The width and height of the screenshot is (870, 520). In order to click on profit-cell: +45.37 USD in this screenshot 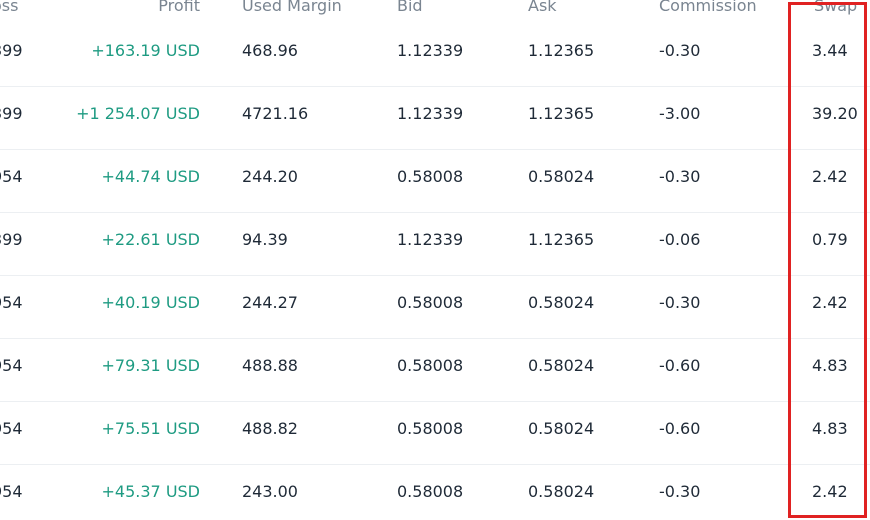, I will do `click(150, 491)`.